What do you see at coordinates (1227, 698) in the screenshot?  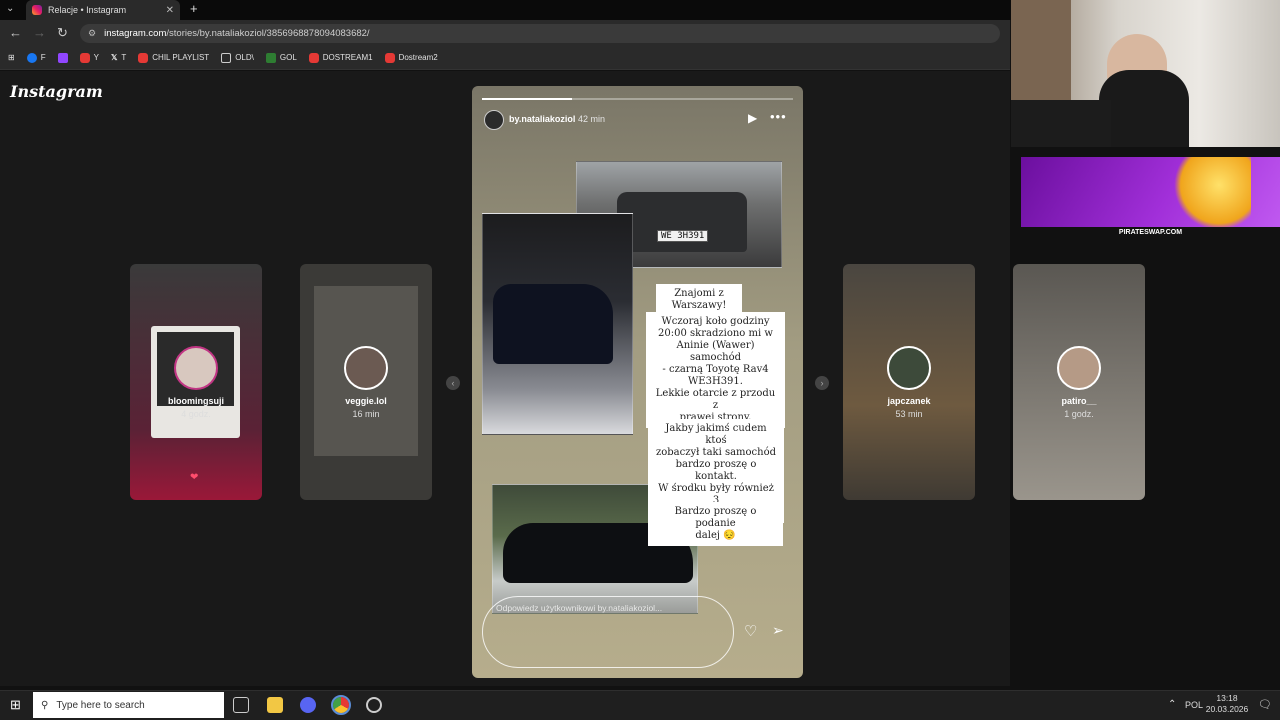 I see `clock-time: 13:18` at bounding box center [1227, 698].